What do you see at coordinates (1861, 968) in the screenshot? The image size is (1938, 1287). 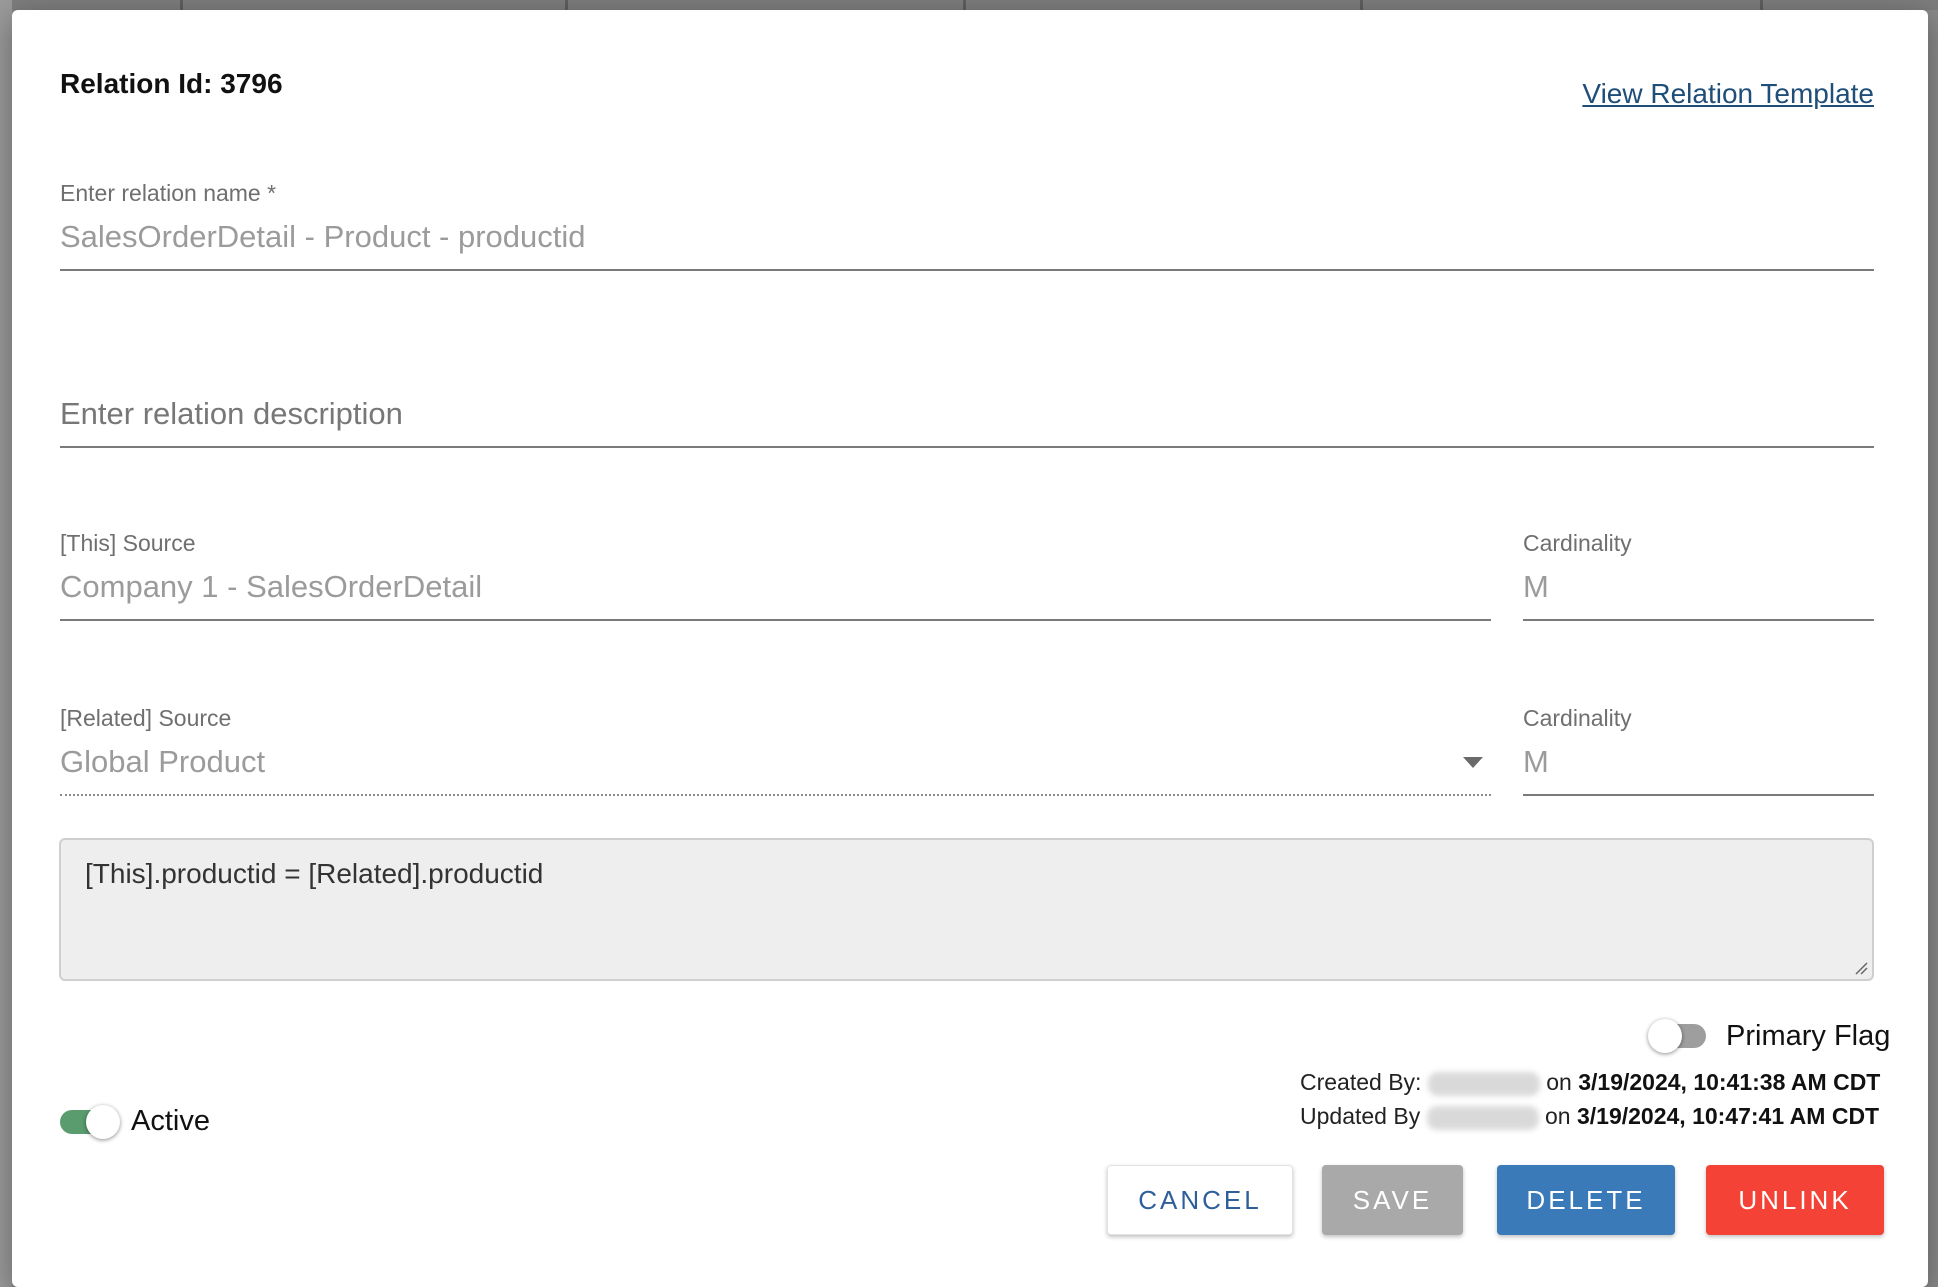 I see `resize-grip-icon` at bounding box center [1861, 968].